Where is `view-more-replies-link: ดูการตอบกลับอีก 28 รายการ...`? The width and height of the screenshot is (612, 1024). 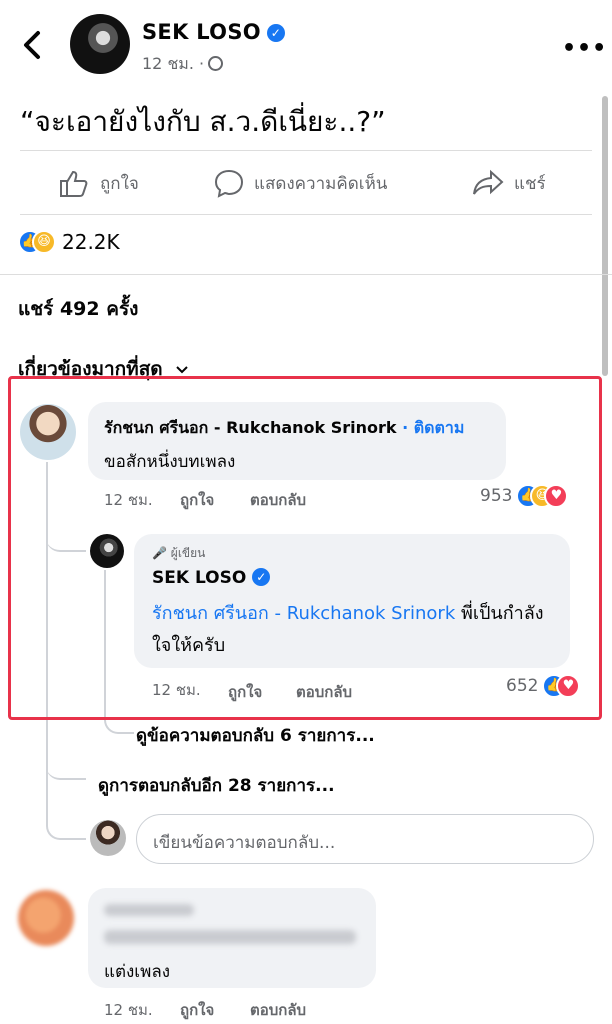 view-more-replies-link: ดูการตอบกลับอีก 28 รายการ... is located at coordinates (216, 785).